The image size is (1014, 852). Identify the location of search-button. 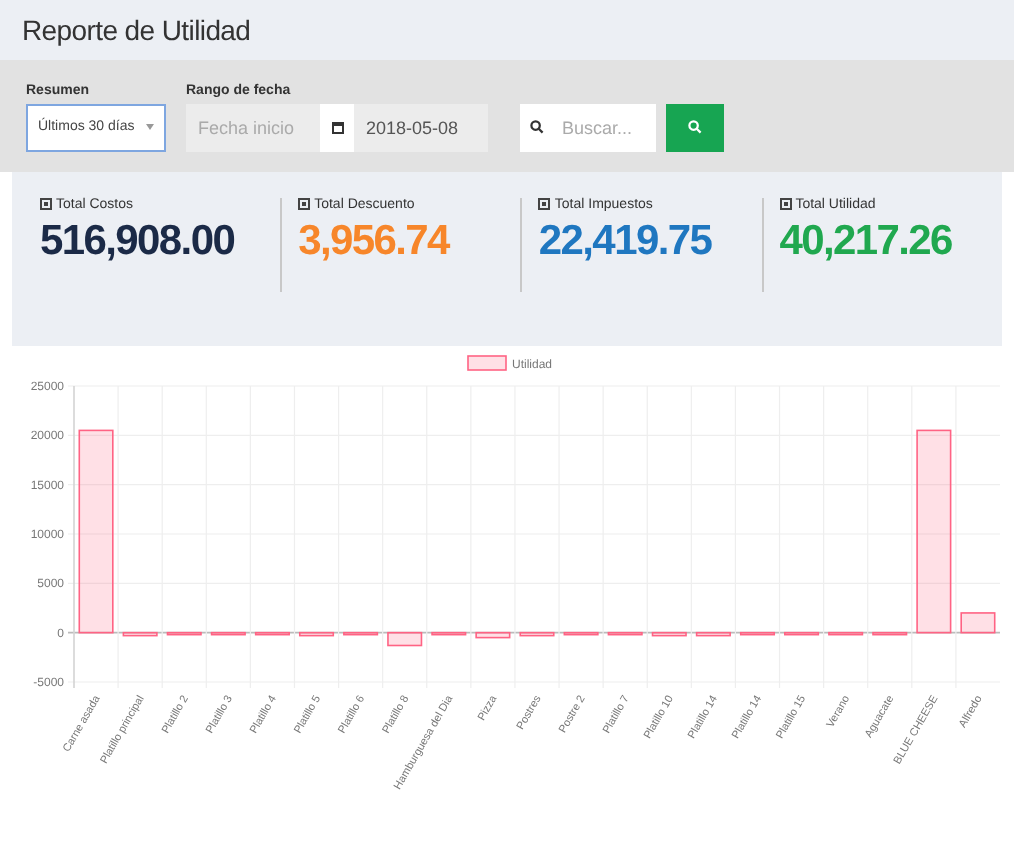
(695, 127).